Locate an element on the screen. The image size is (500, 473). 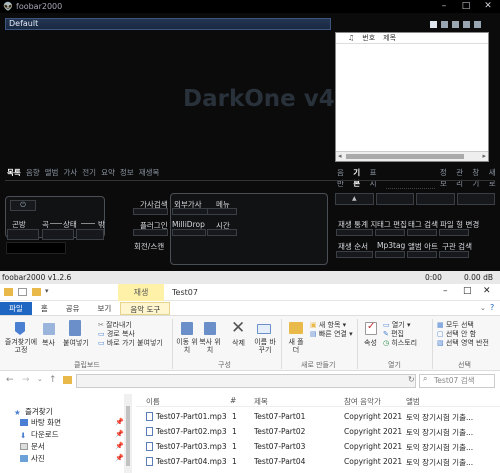
mp3tag-button is located at coordinates (390, 254).